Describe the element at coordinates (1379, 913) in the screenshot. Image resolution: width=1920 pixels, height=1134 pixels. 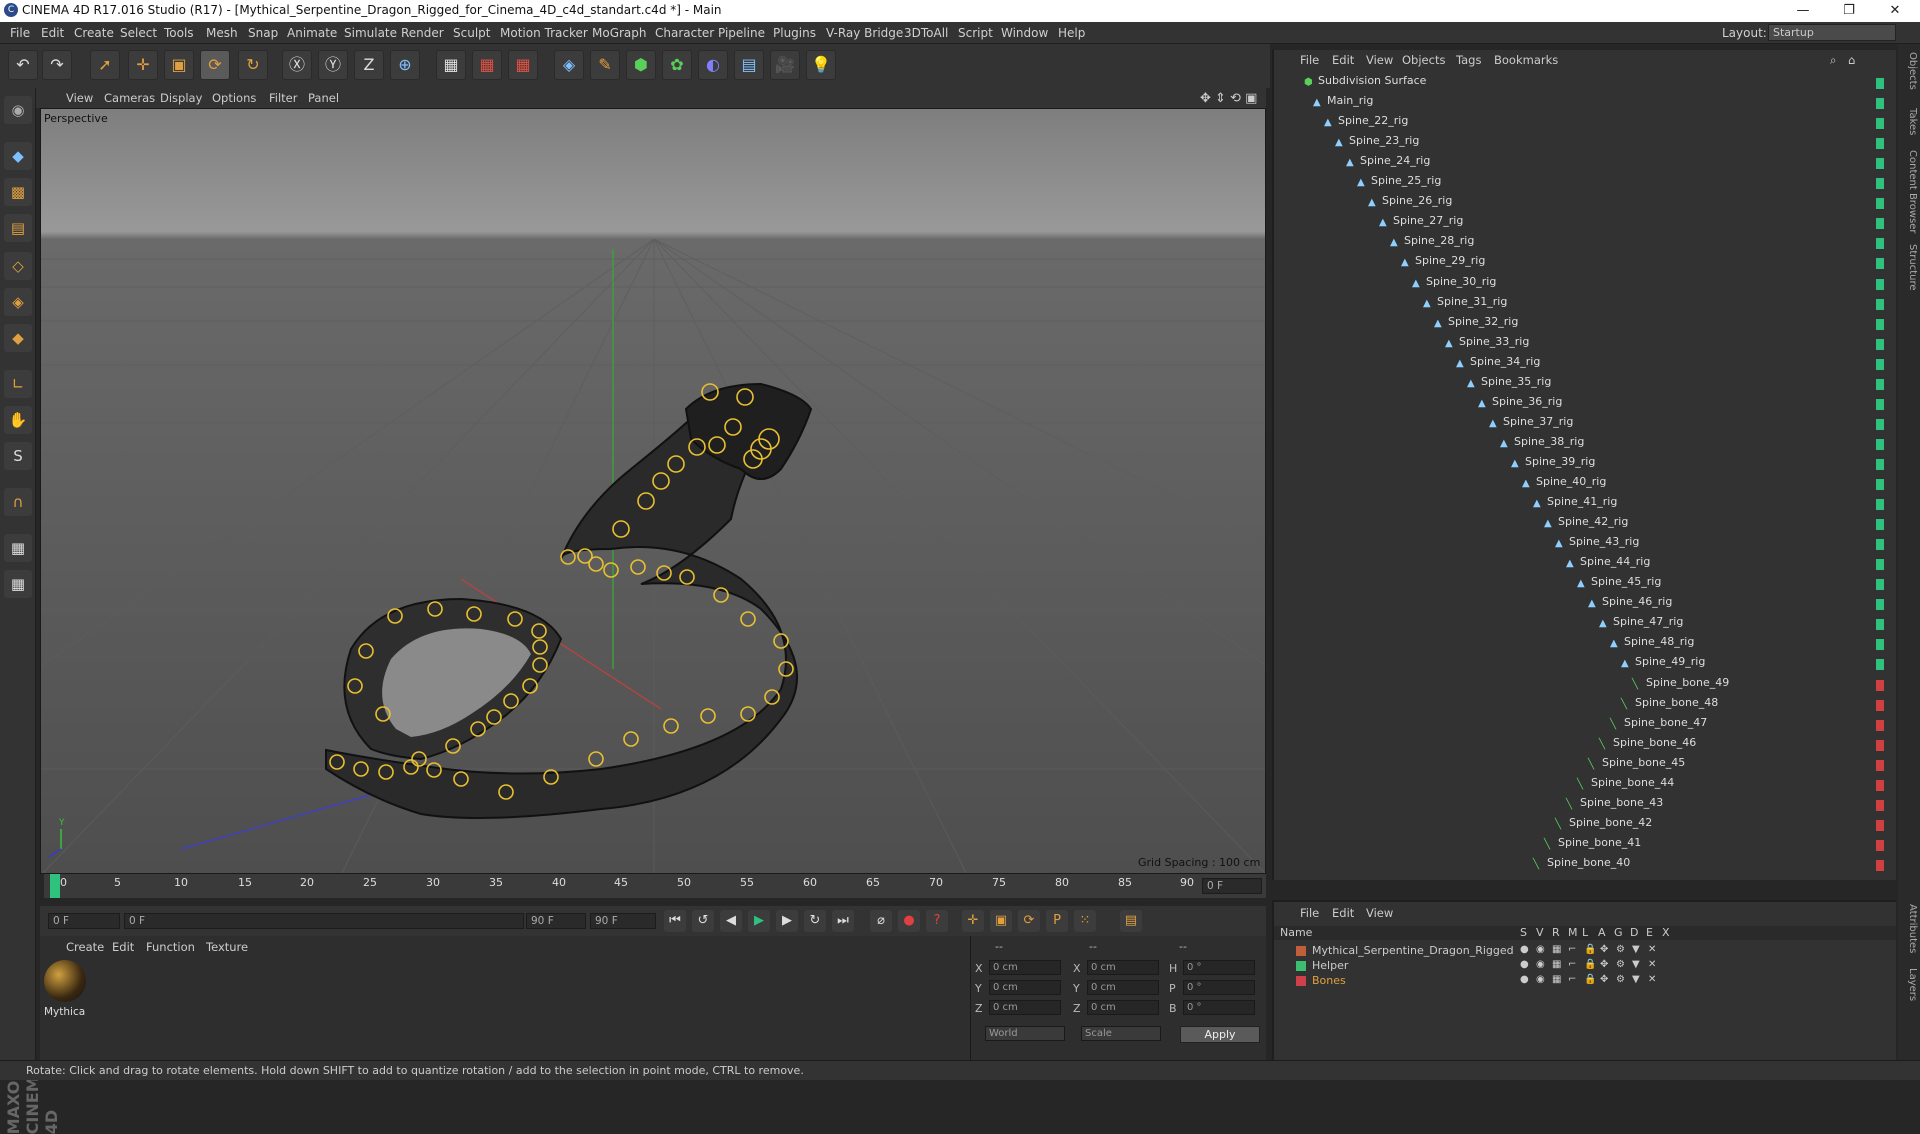
I see `layer-menu-view: View` at that location.